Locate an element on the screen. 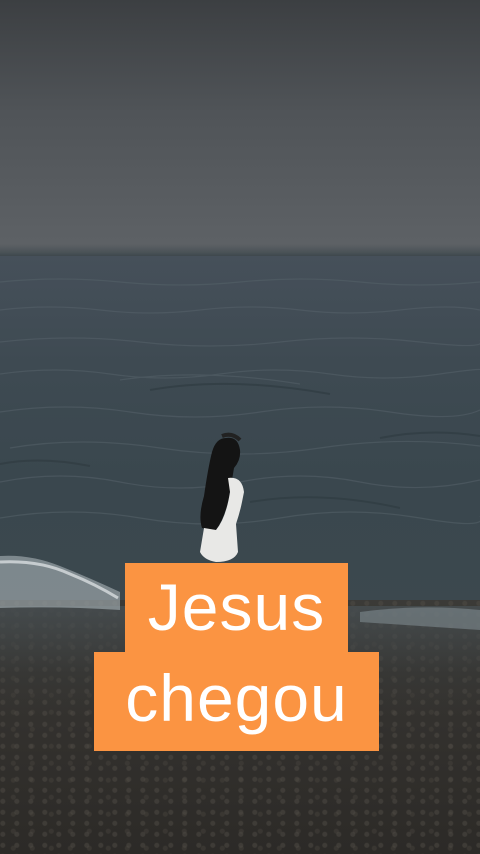 This screenshot has height=854, width=480. horizon is located at coordinates (240, 250).